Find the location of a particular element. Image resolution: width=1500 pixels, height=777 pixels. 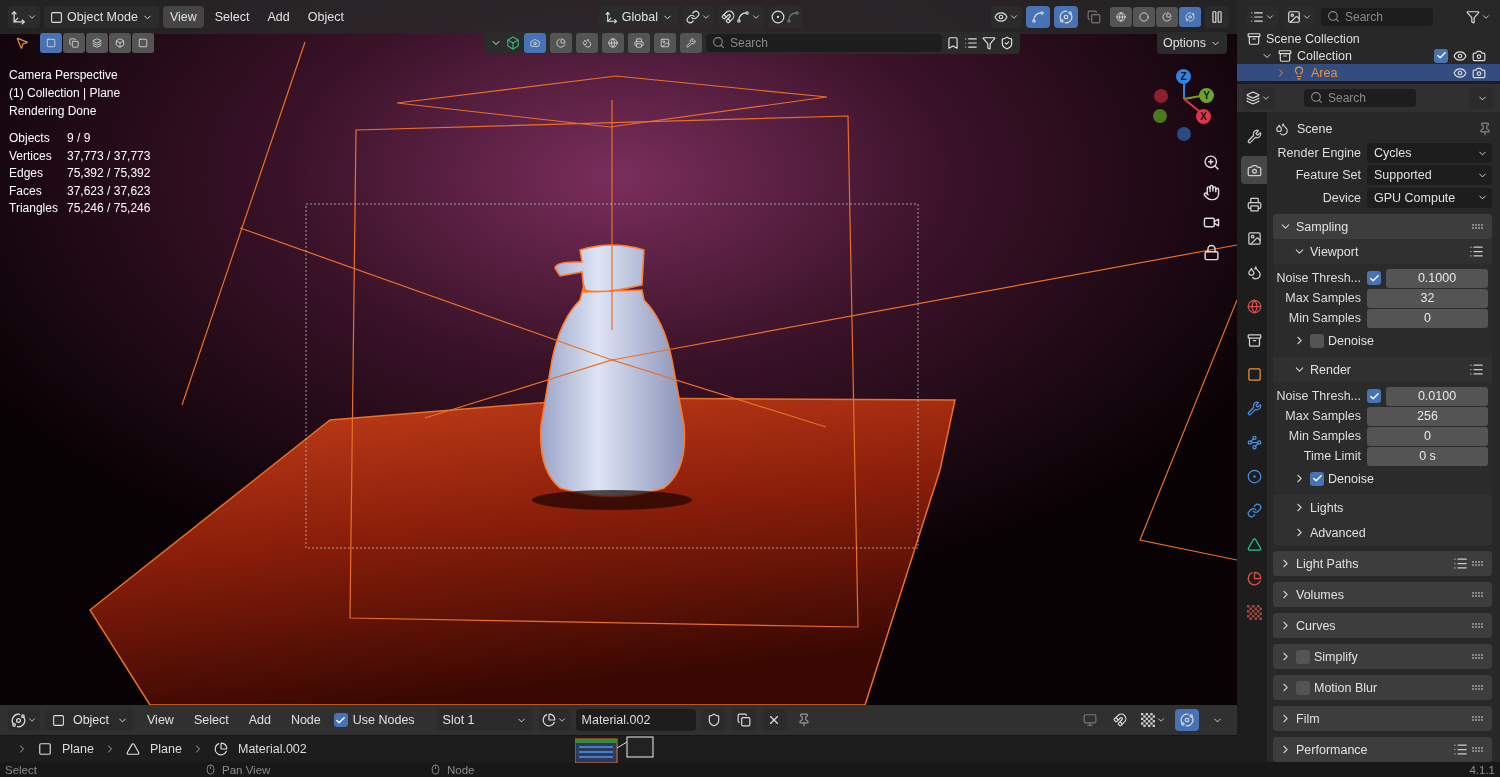

panel-header: Simplify is located at coordinates (1382, 656).